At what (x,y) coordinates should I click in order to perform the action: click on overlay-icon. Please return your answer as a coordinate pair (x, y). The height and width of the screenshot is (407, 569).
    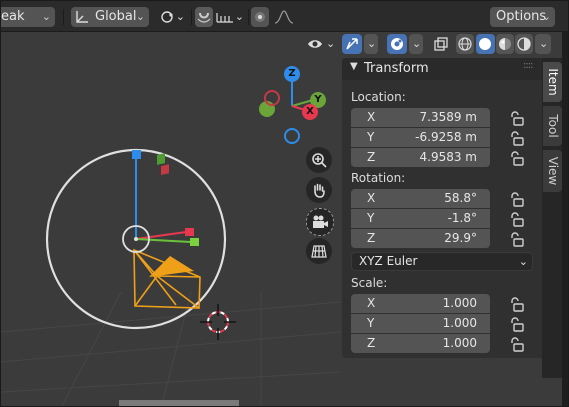
    Looking at the image, I should click on (397, 44).